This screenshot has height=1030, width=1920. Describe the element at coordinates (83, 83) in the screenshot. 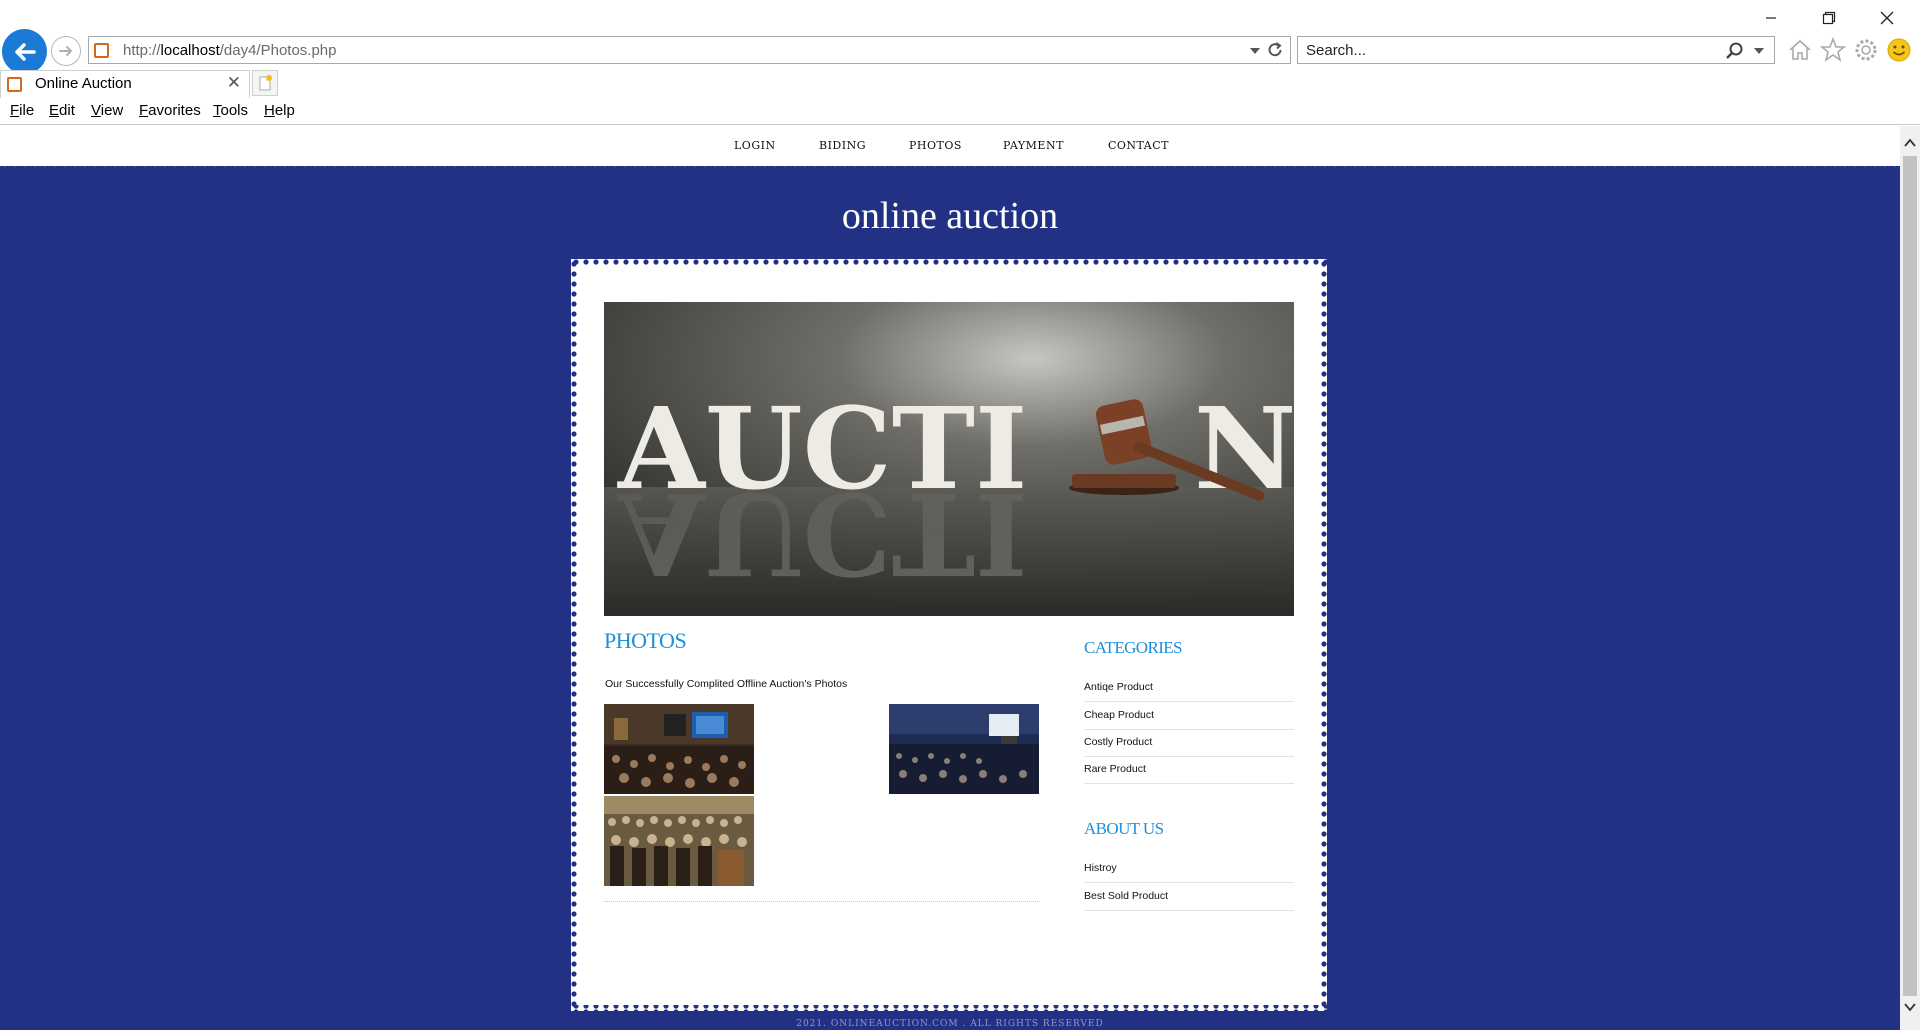

I see `tab-title: Online Auction` at that location.